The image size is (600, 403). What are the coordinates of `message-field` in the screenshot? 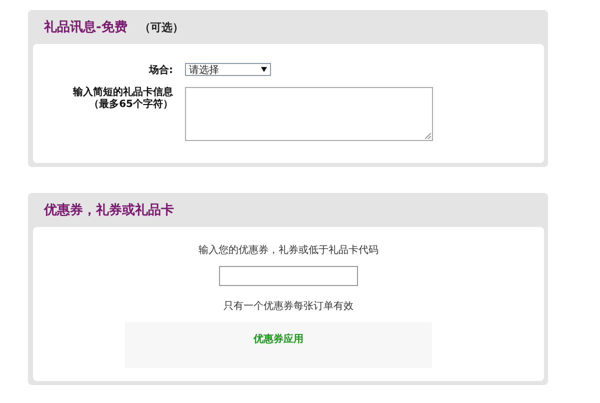 It's located at (309, 114).